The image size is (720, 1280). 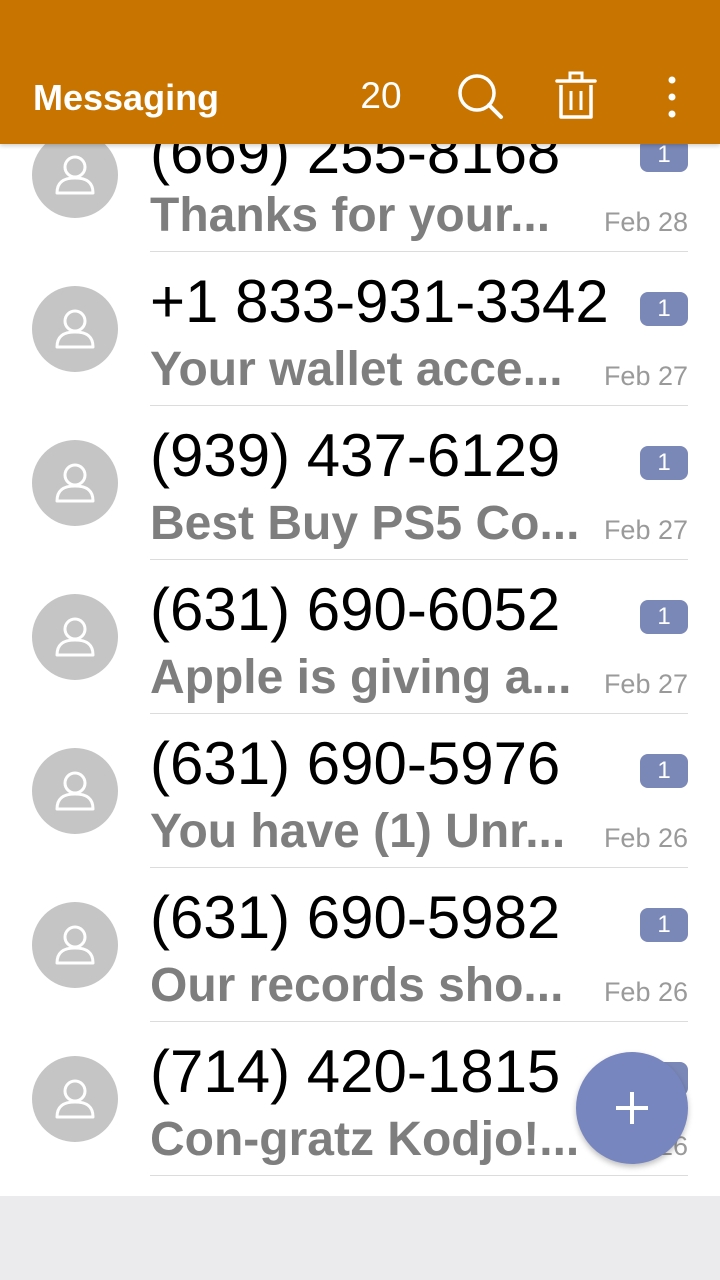 I want to click on search-button, so click(x=480, y=98).